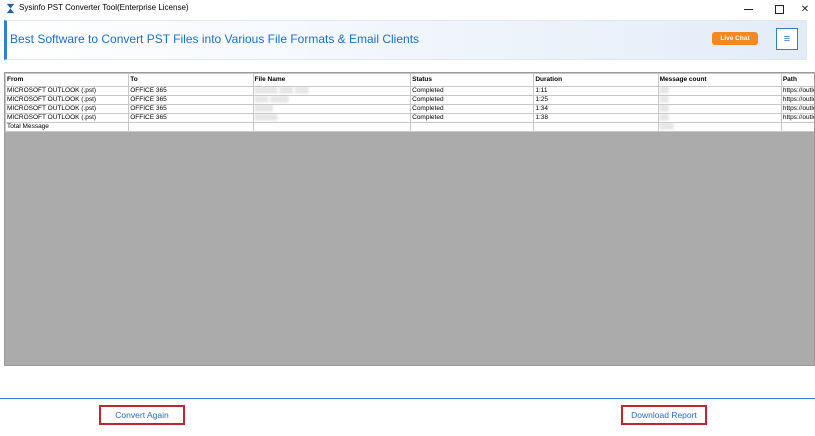  I want to click on app-logo-icon, so click(10, 8).